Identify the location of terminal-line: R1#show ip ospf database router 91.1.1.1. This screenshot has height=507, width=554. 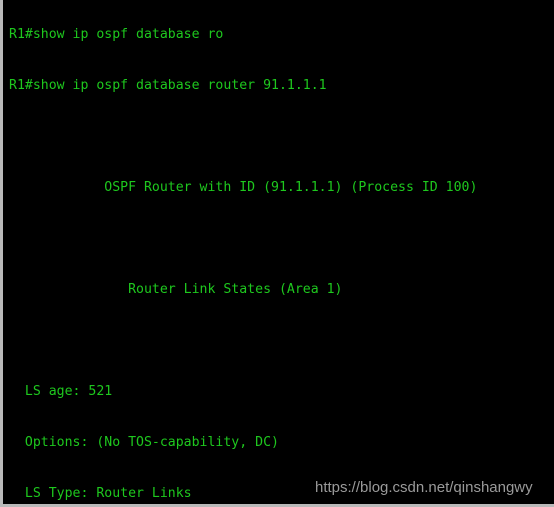
(168, 85).